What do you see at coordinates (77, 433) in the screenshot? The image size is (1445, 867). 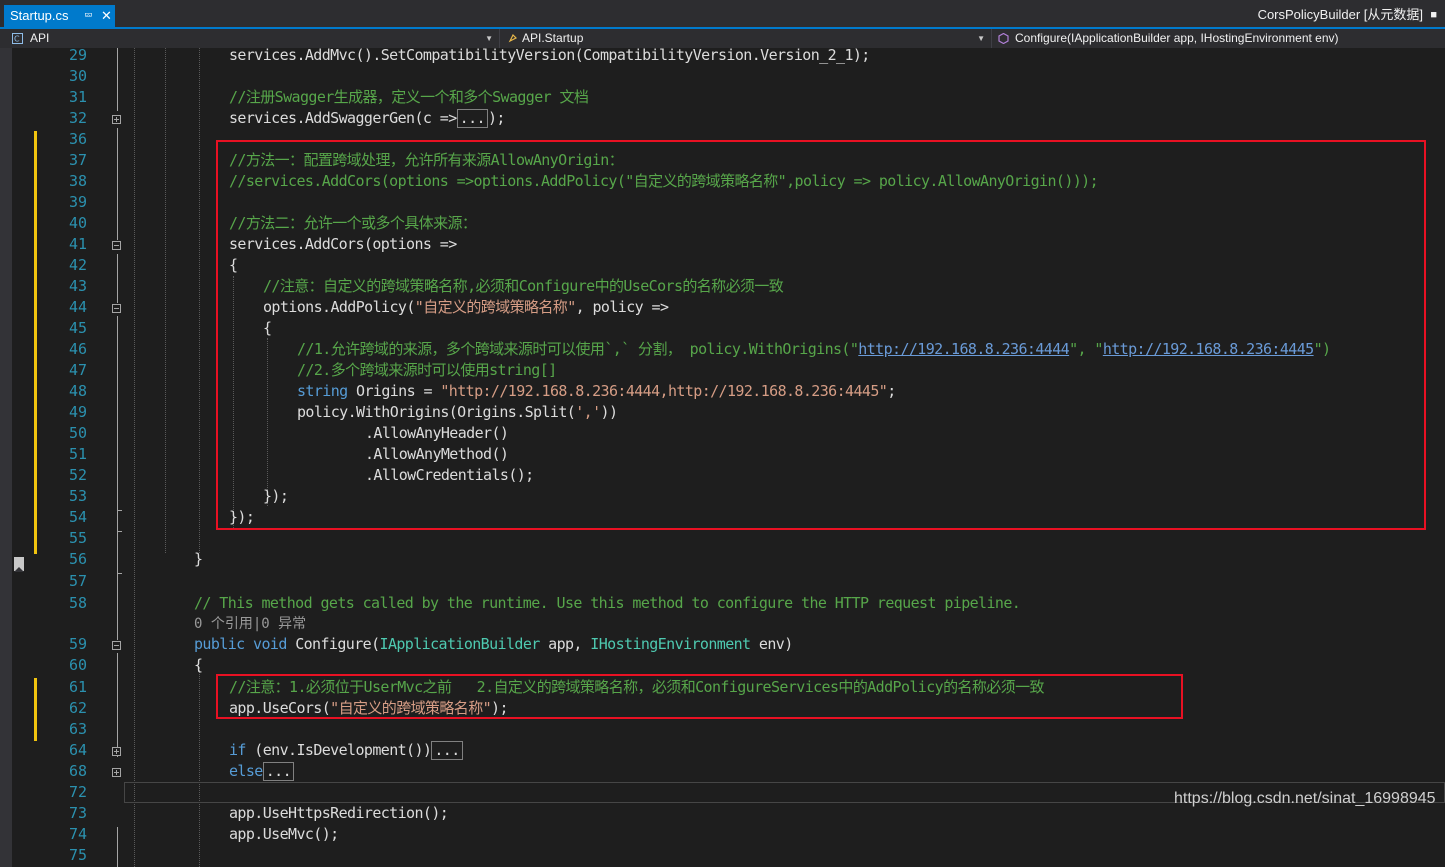 I see `line-number: 50` at bounding box center [77, 433].